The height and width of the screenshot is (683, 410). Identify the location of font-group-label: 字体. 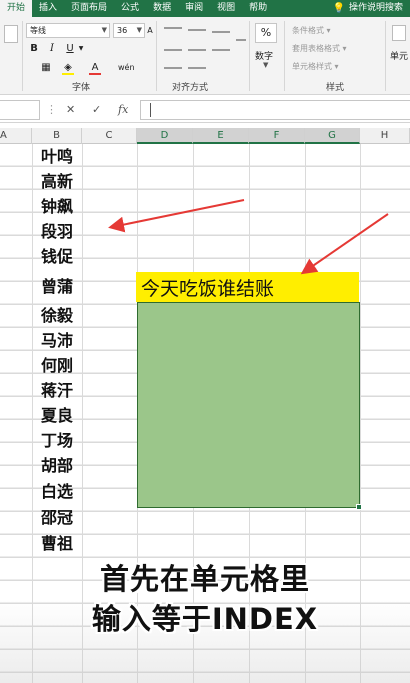
(81, 88).